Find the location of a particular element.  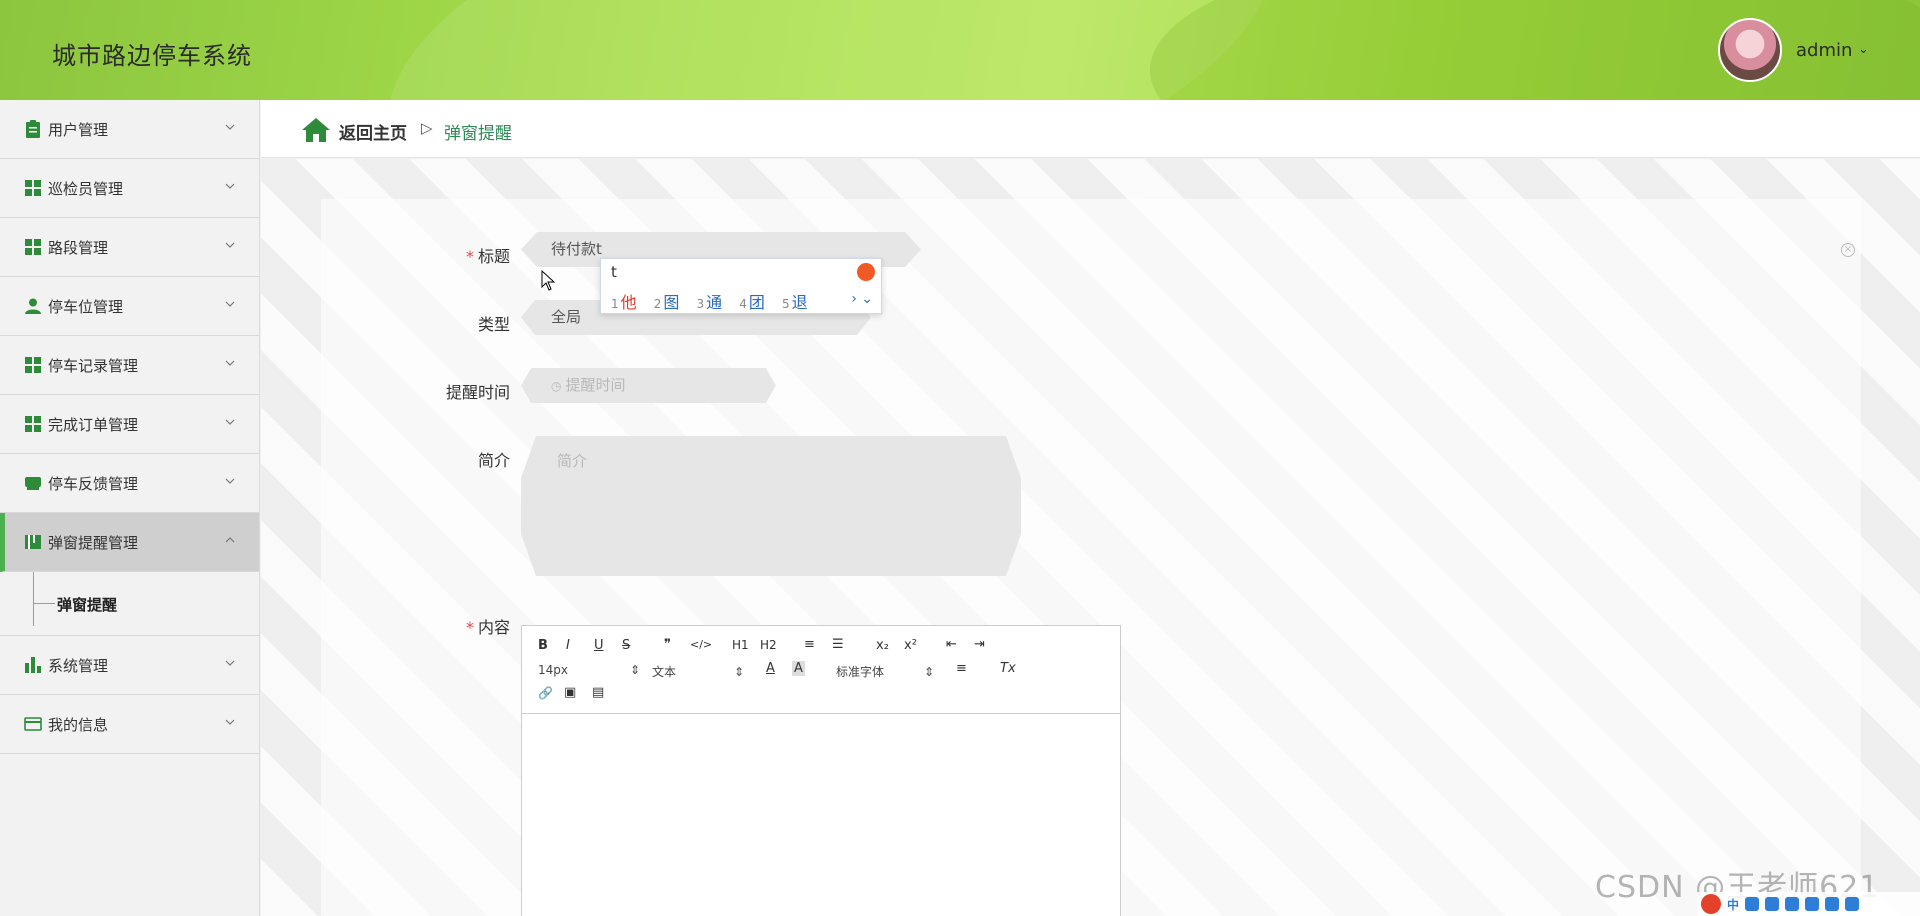

ime-candidate: 3通 is located at coordinates (710, 302).